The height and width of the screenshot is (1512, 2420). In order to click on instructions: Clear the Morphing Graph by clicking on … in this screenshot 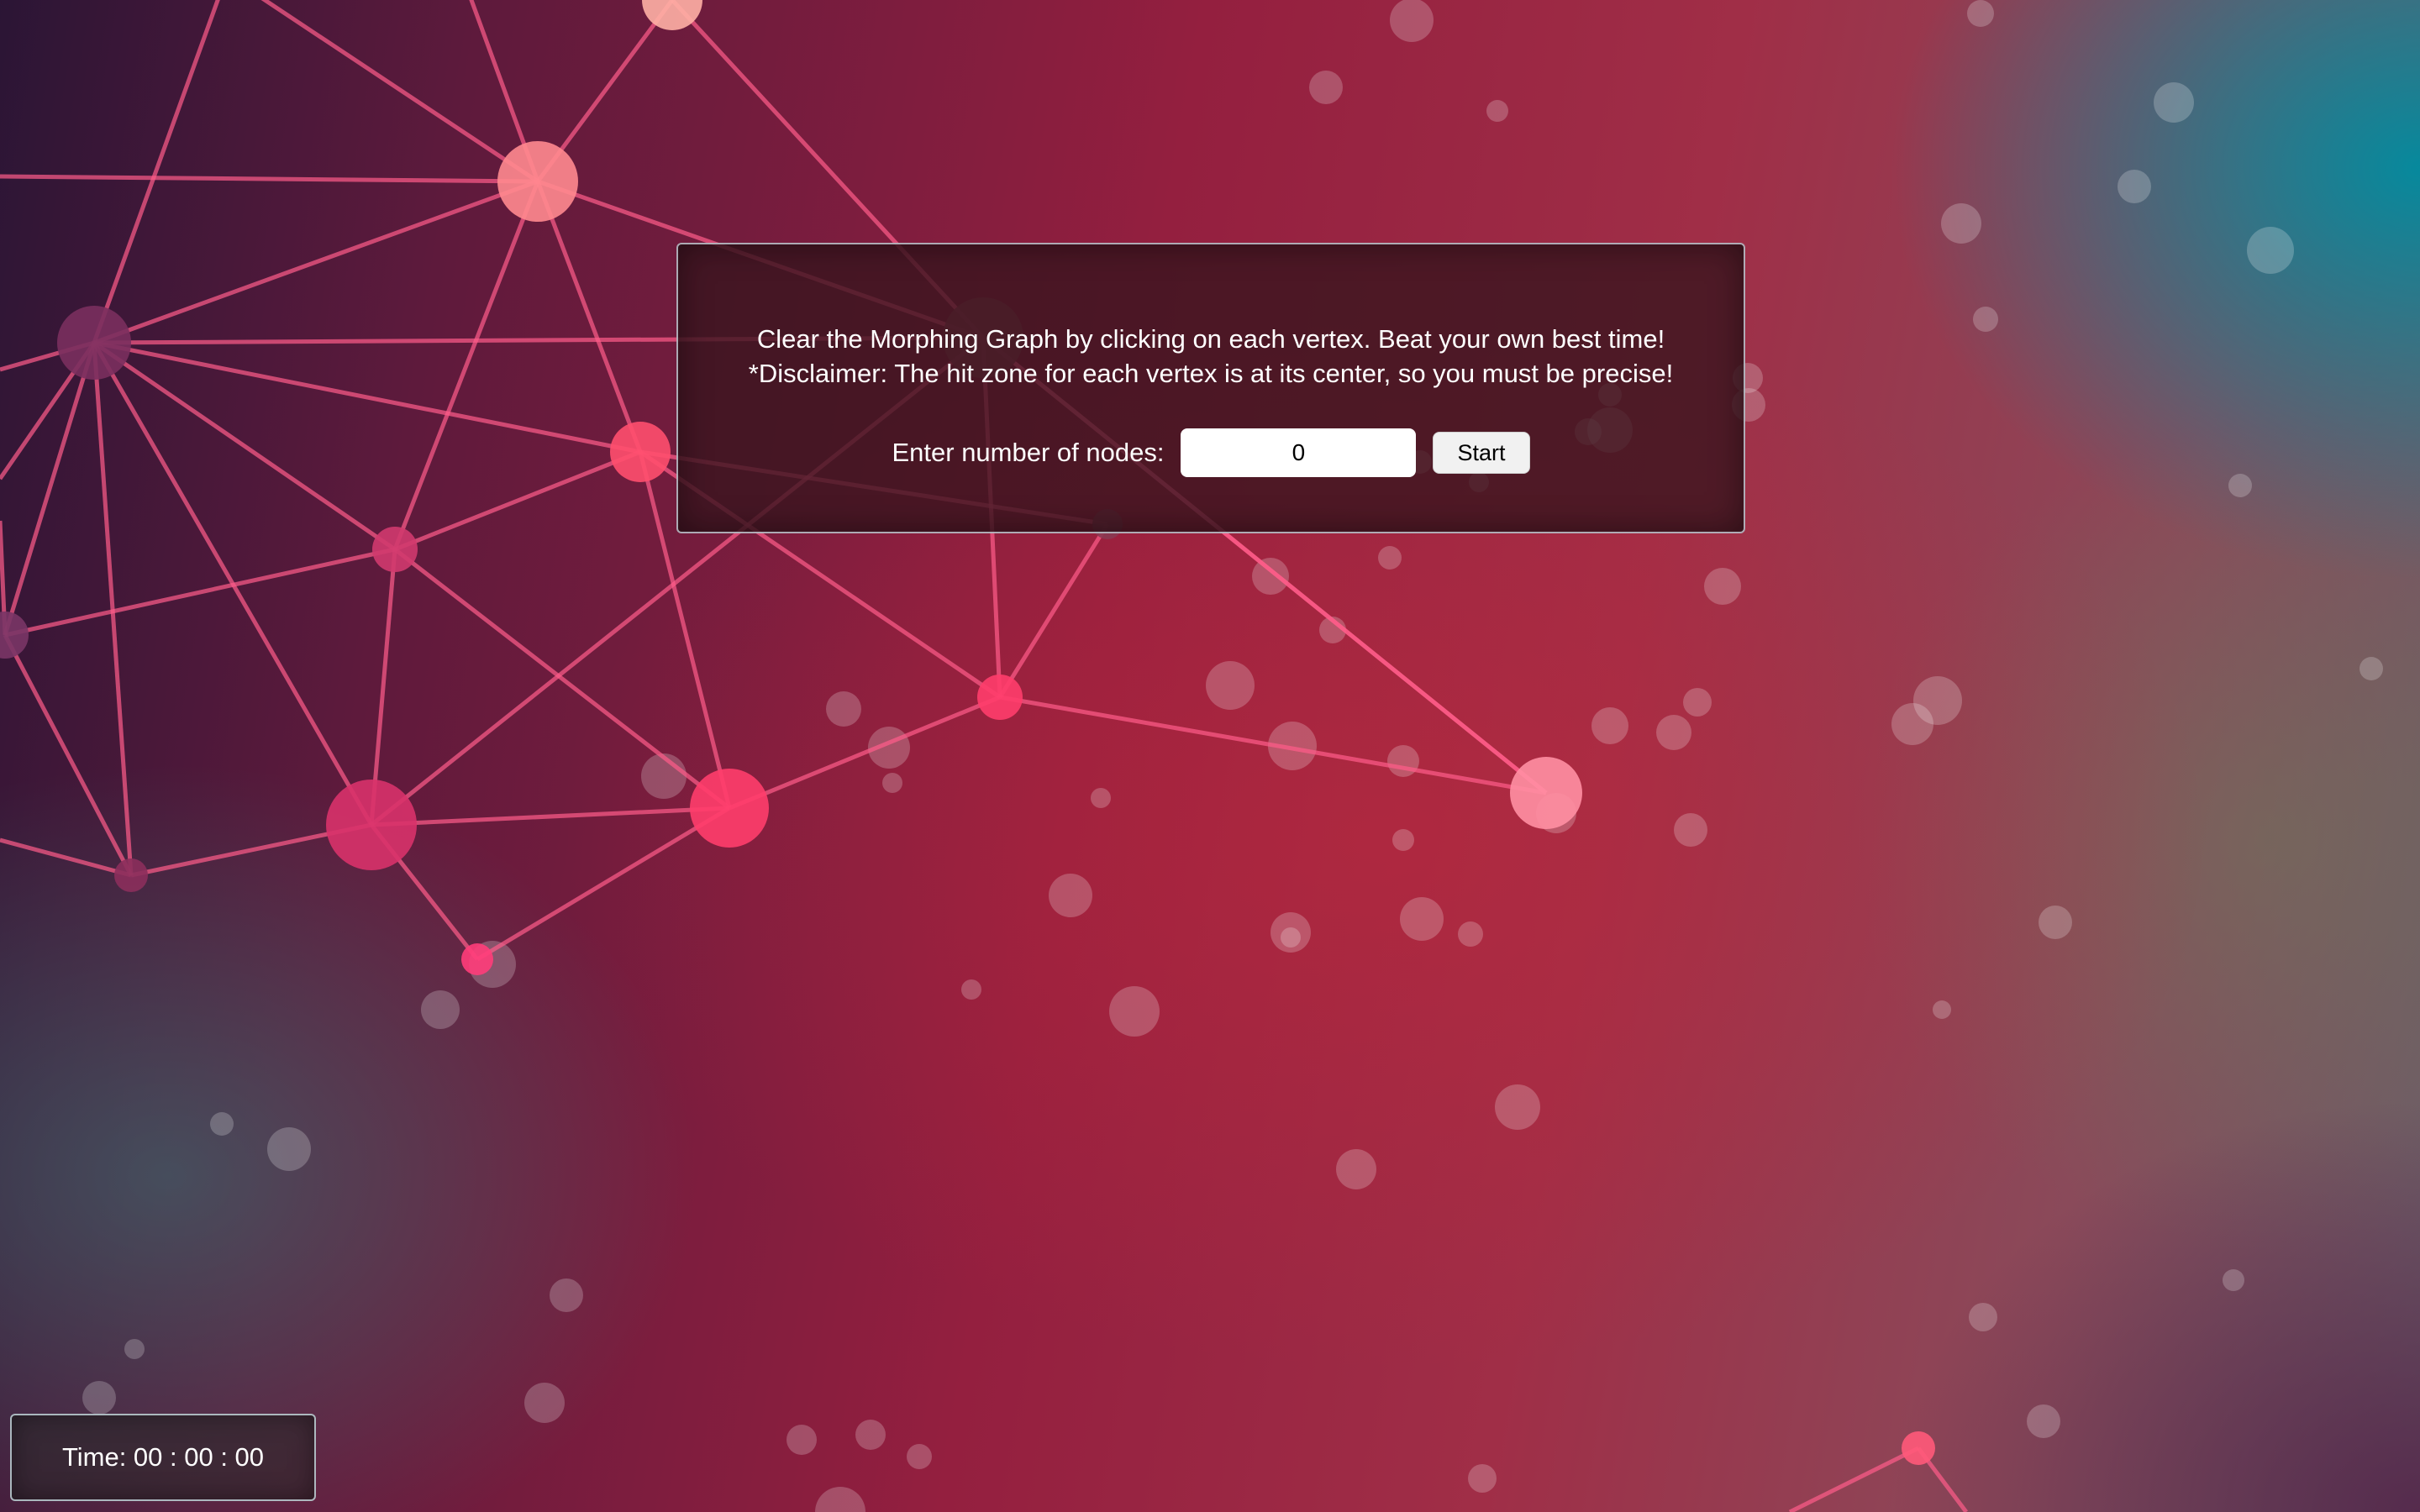, I will do `click(1211, 356)`.